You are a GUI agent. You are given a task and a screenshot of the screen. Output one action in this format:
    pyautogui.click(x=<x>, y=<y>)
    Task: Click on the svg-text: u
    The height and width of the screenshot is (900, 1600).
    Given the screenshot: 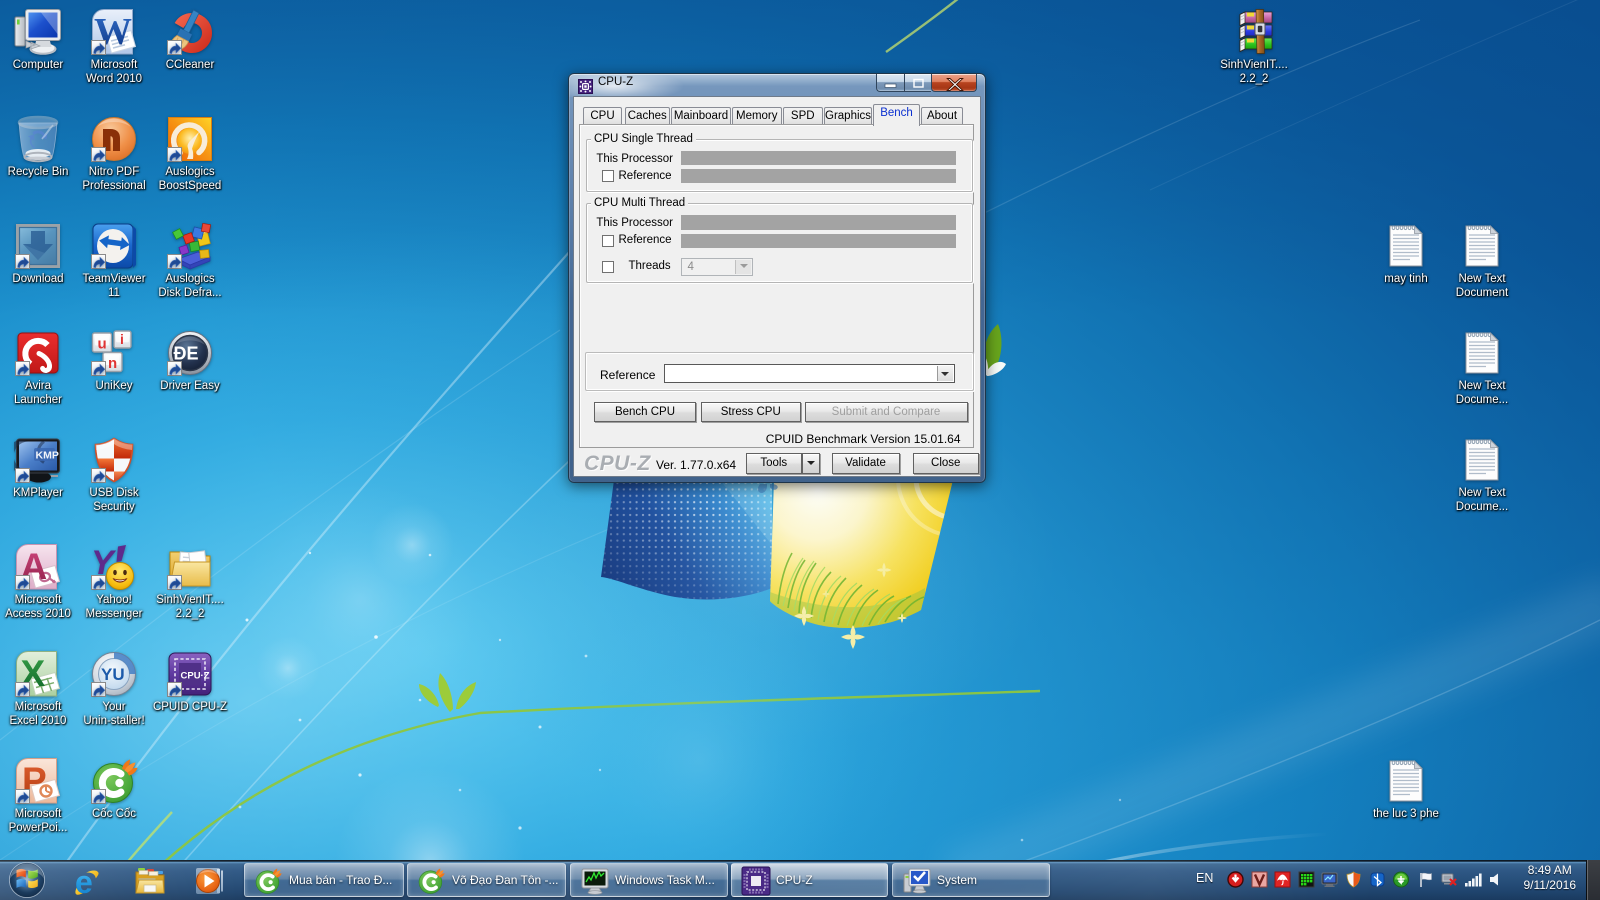 What is the action you would take?
    pyautogui.click(x=102, y=344)
    